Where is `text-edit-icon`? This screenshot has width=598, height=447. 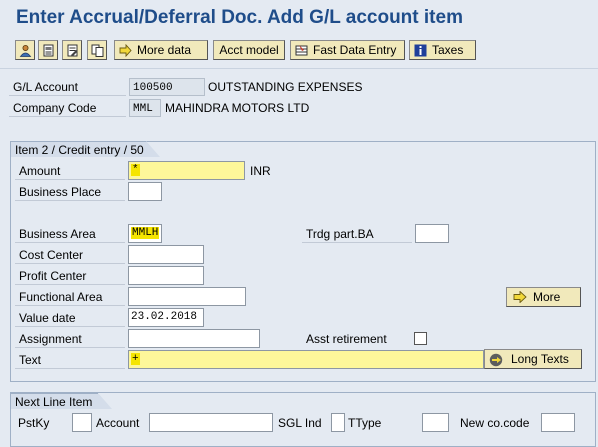 text-edit-icon is located at coordinates (497, 360).